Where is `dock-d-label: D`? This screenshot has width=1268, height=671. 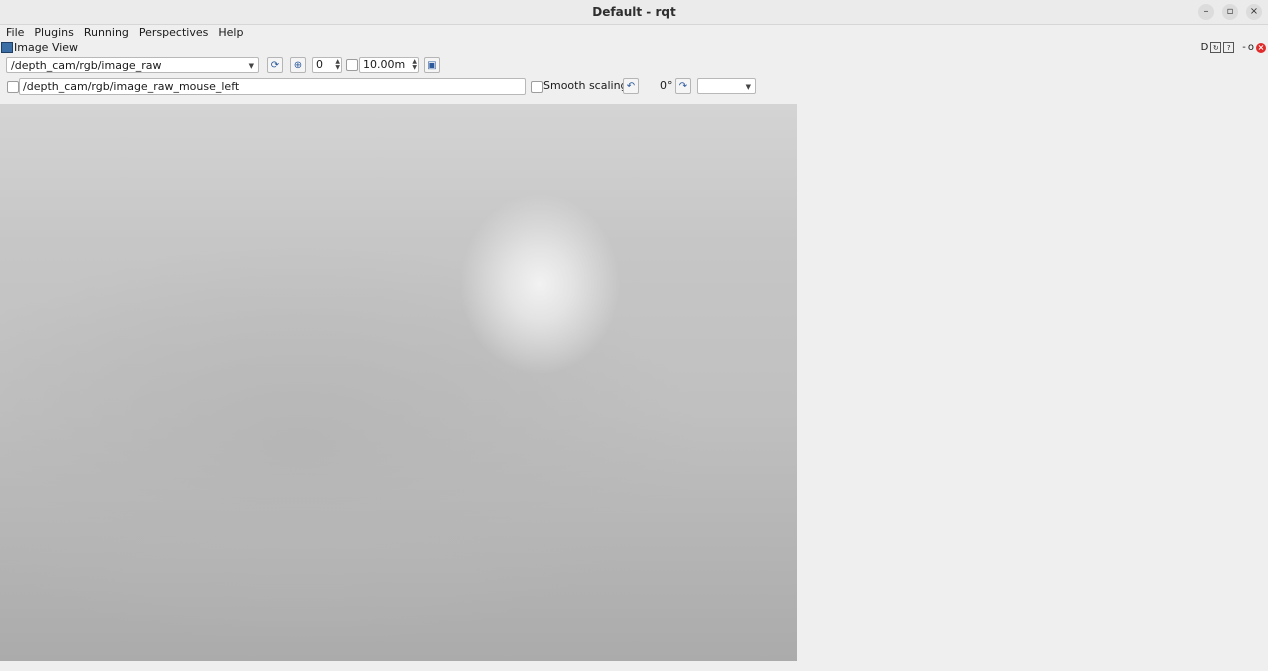 dock-d-label: D is located at coordinates (1205, 47).